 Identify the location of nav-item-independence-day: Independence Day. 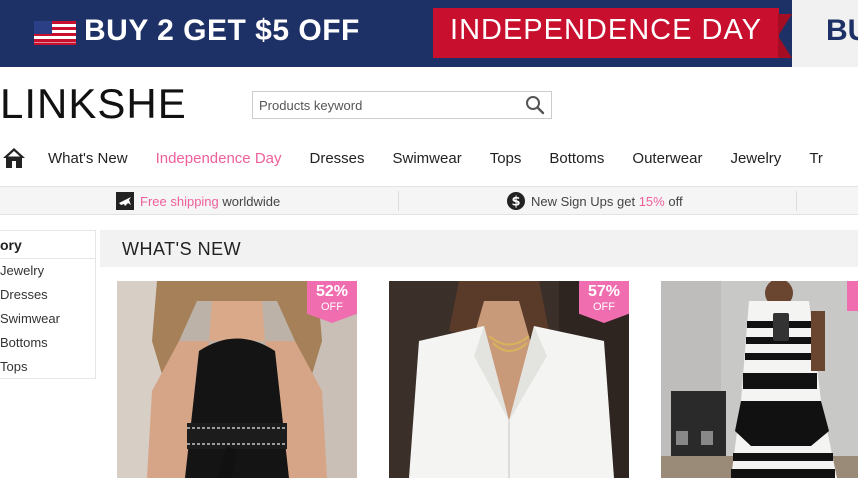
(219, 158).